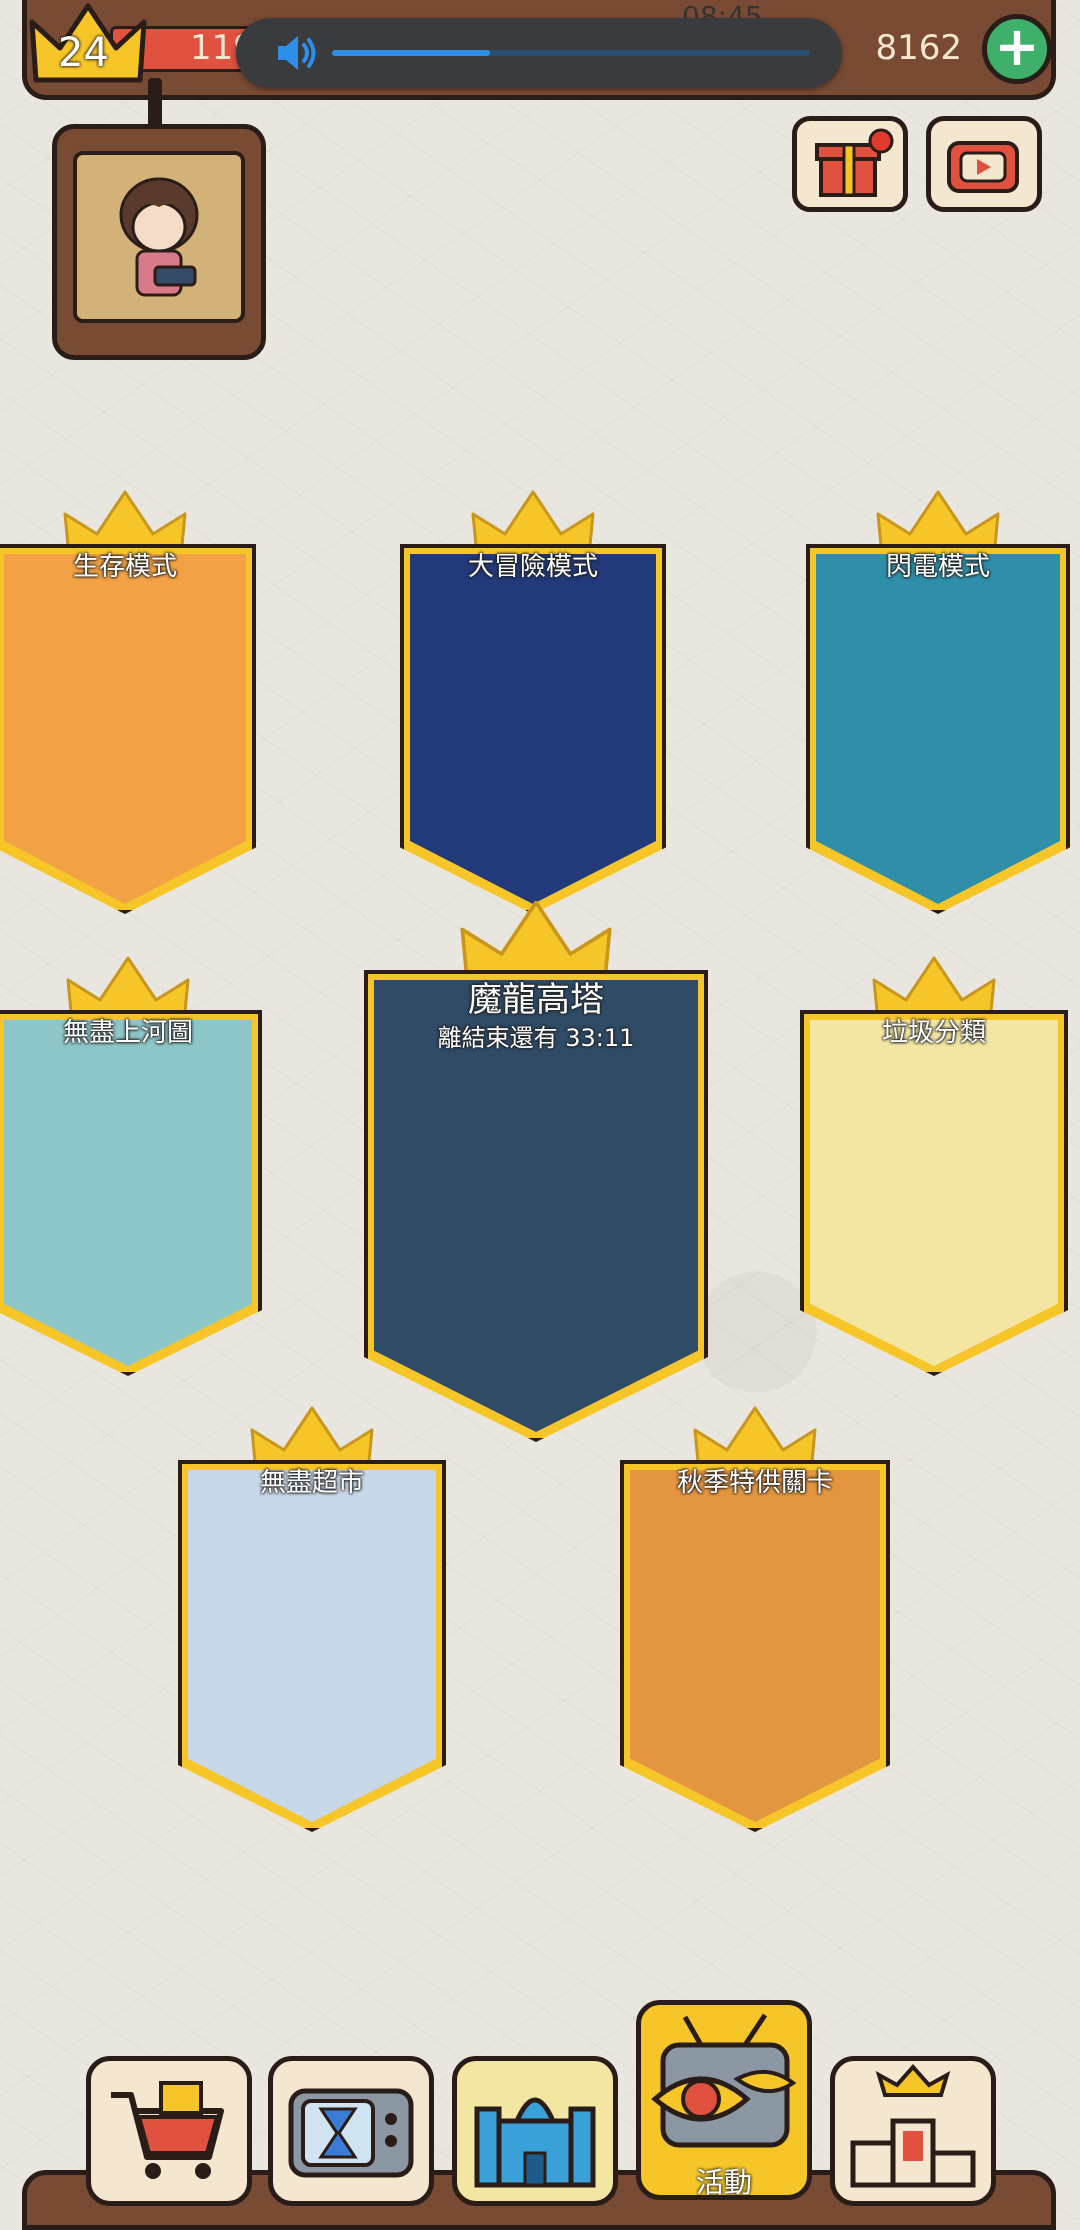 This screenshot has width=1080, height=2230. I want to click on mode-title: 閃電模式, so click(937, 567).